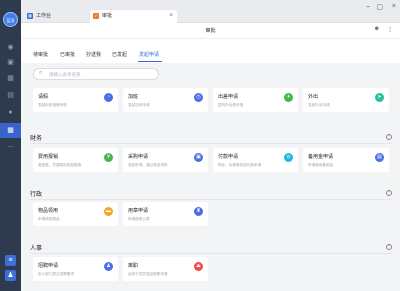  What do you see at coordinates (56, 274) in the screenshot?
I see `card-desc: 用人部门提交招聘需求` at bounding box center [56, 274].